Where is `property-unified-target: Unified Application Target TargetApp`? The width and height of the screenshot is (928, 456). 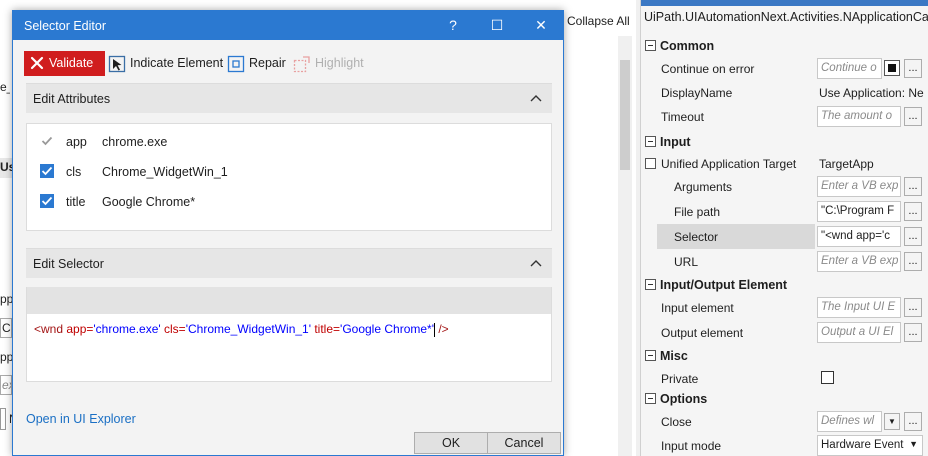
property-unified-target: Unified Application Target TargetApp is located at coordinates (784, 163).